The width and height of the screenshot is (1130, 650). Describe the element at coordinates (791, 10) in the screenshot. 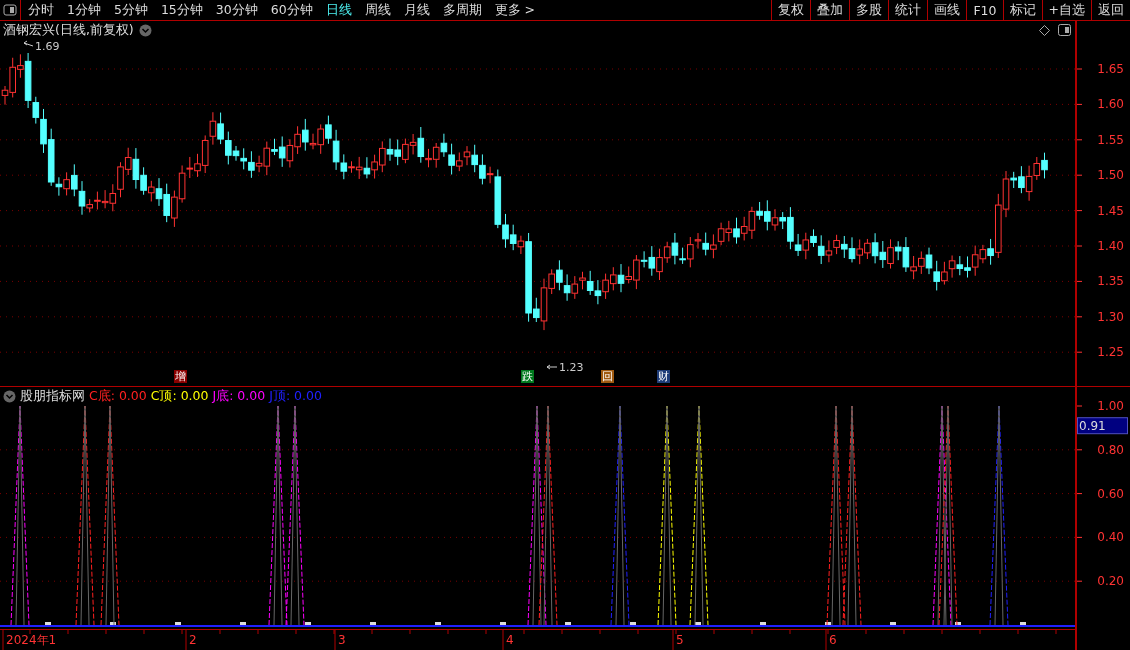

I see `toolbar-button: 复权` at that location.